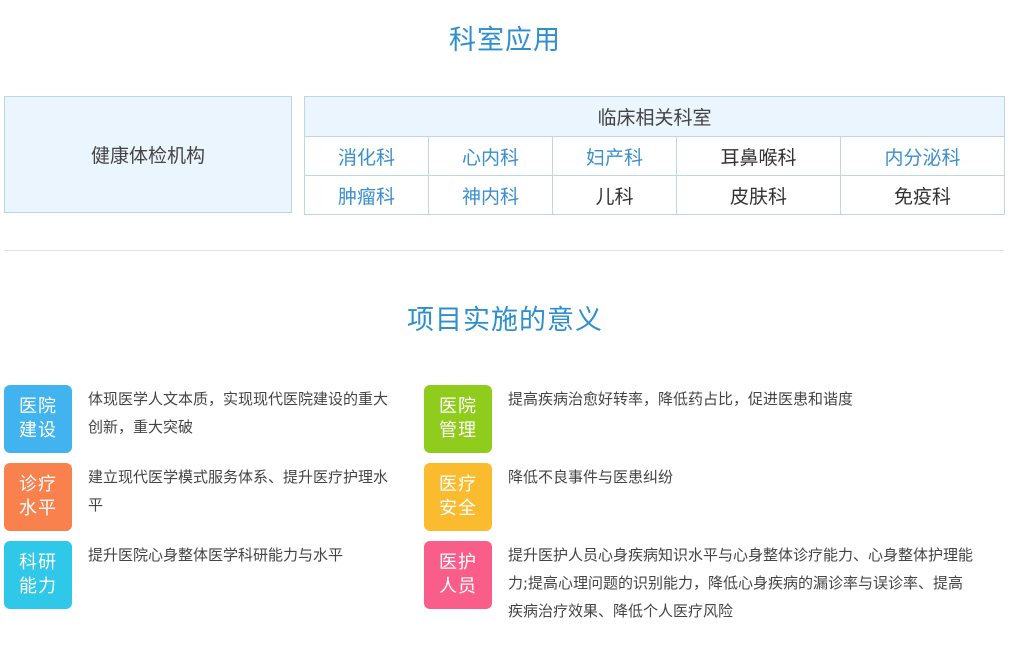  I want to click on department-cell: 皮肤科, so click(758, 195).